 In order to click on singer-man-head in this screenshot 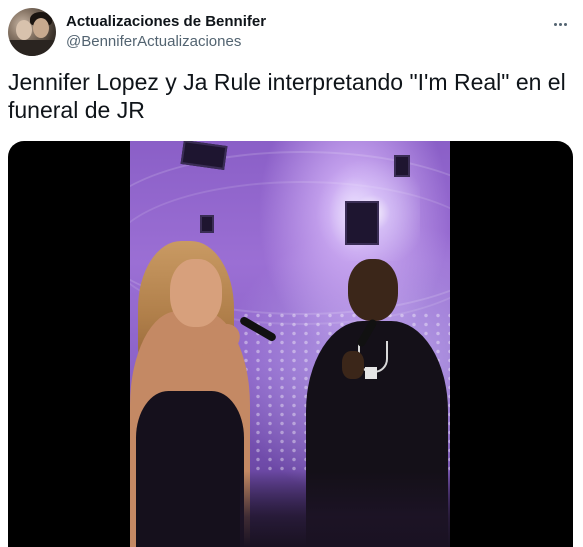, I will do `click(373, 290)`.